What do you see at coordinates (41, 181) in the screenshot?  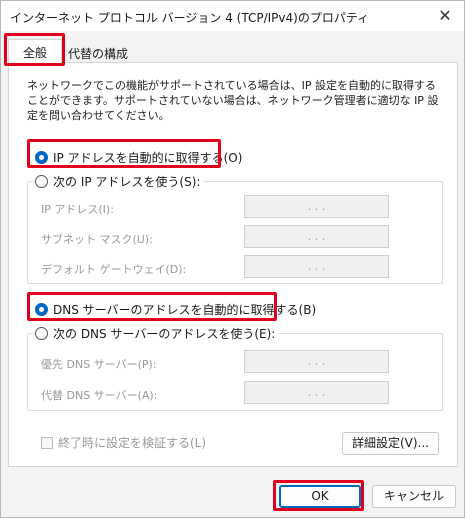 I see `ip-manual-radio` at bounding box center [41, 181].